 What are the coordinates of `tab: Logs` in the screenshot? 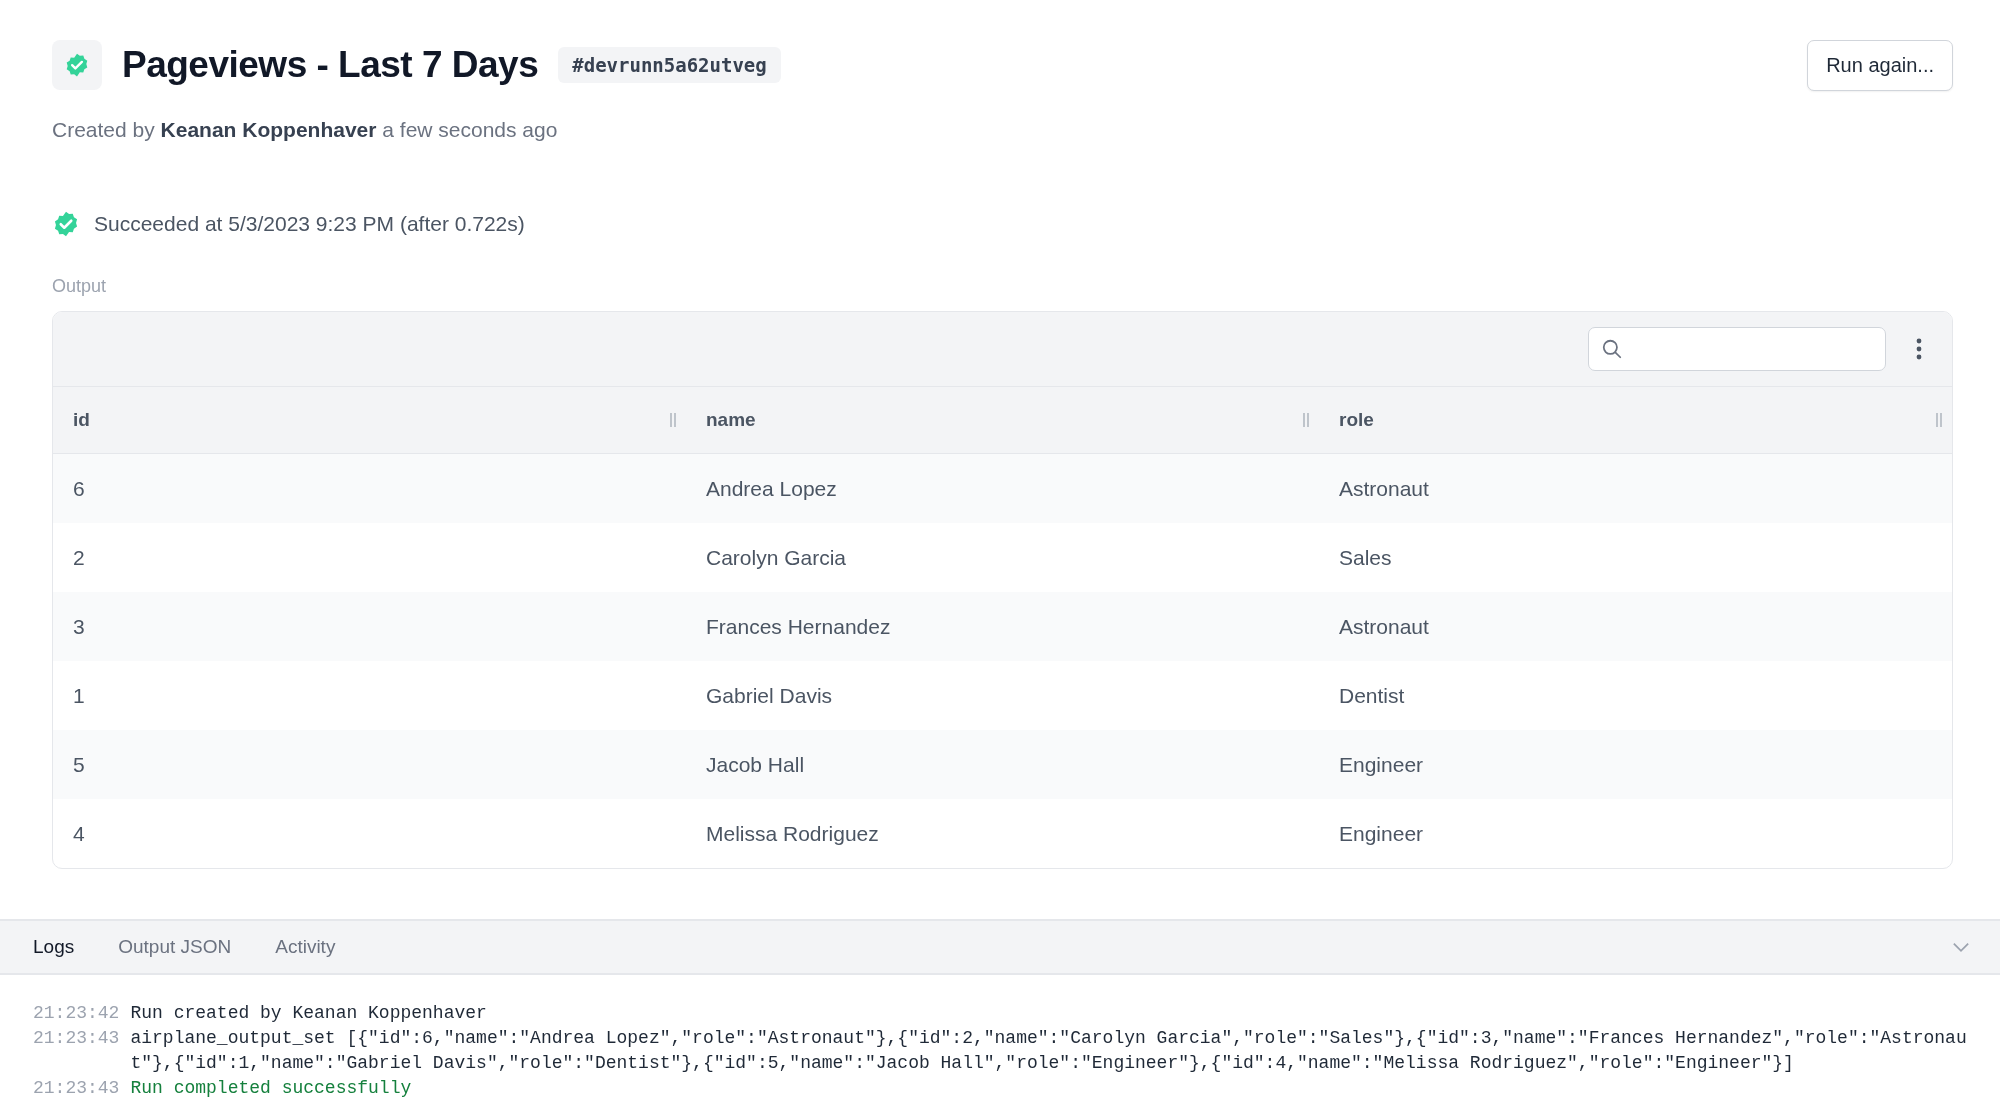 It's located at (54, 947).